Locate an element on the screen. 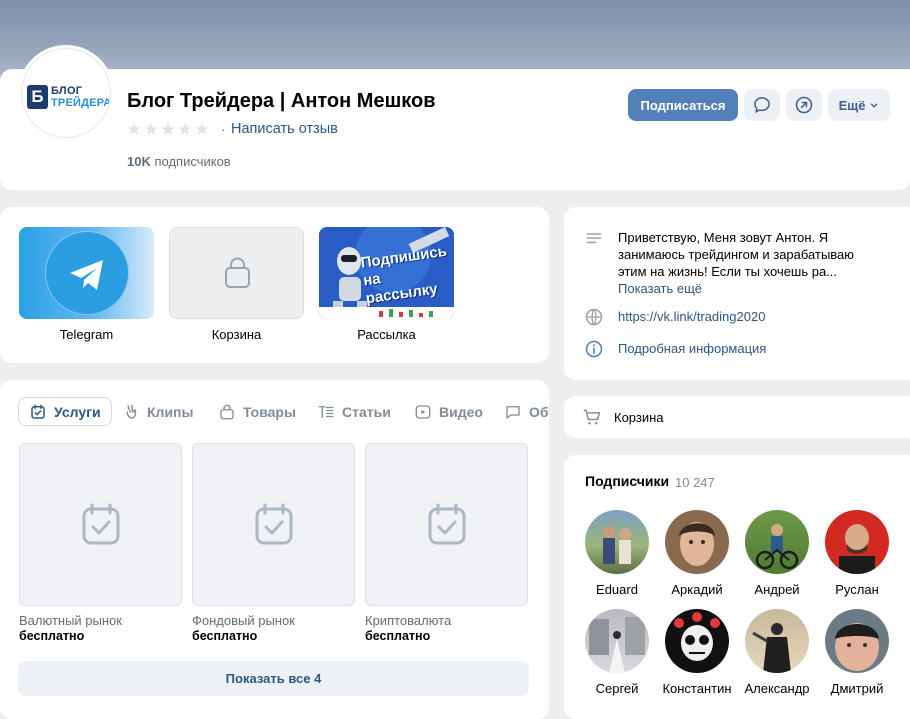  more-button: Ещё is located at coordinates (859, 105).